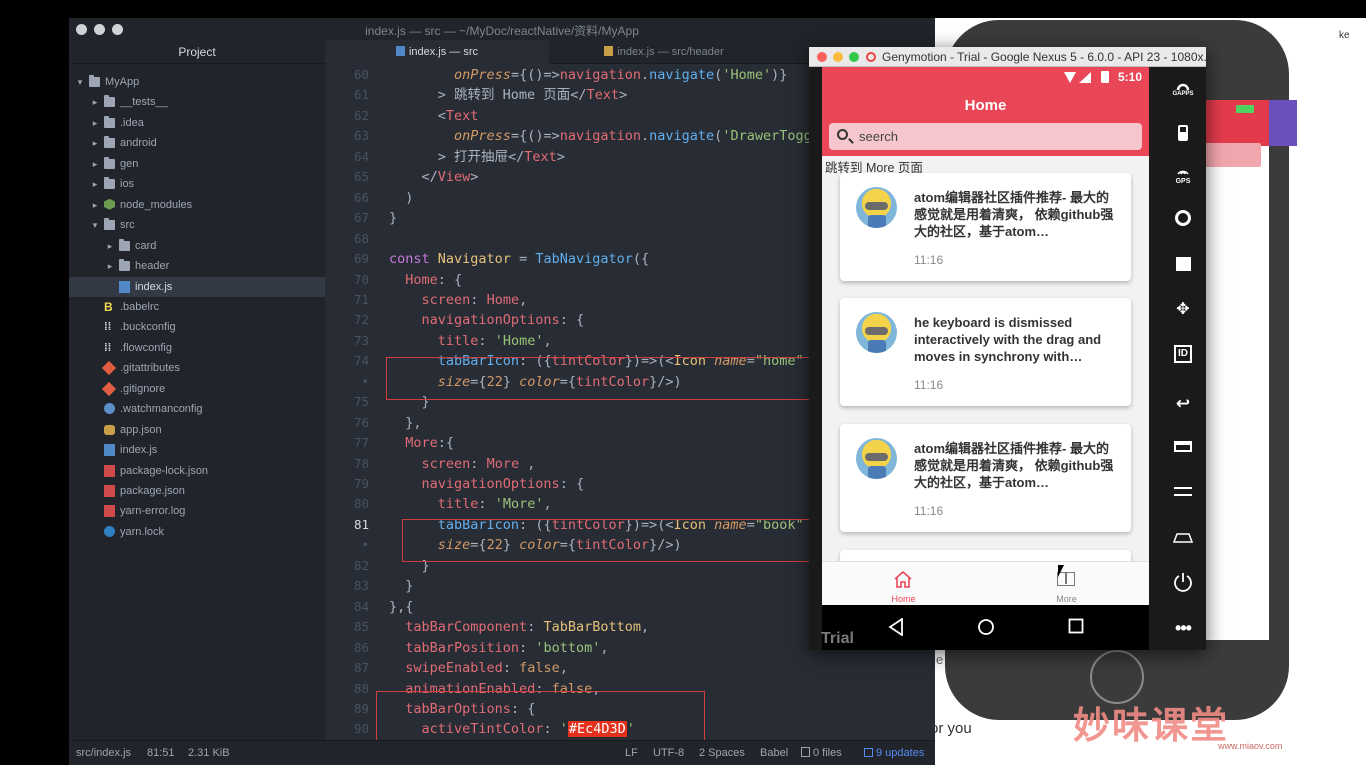  What do you see at coordinates (361, 238) in the screenshot?
I see `line-number: 68` at bounding box center [361, 238].